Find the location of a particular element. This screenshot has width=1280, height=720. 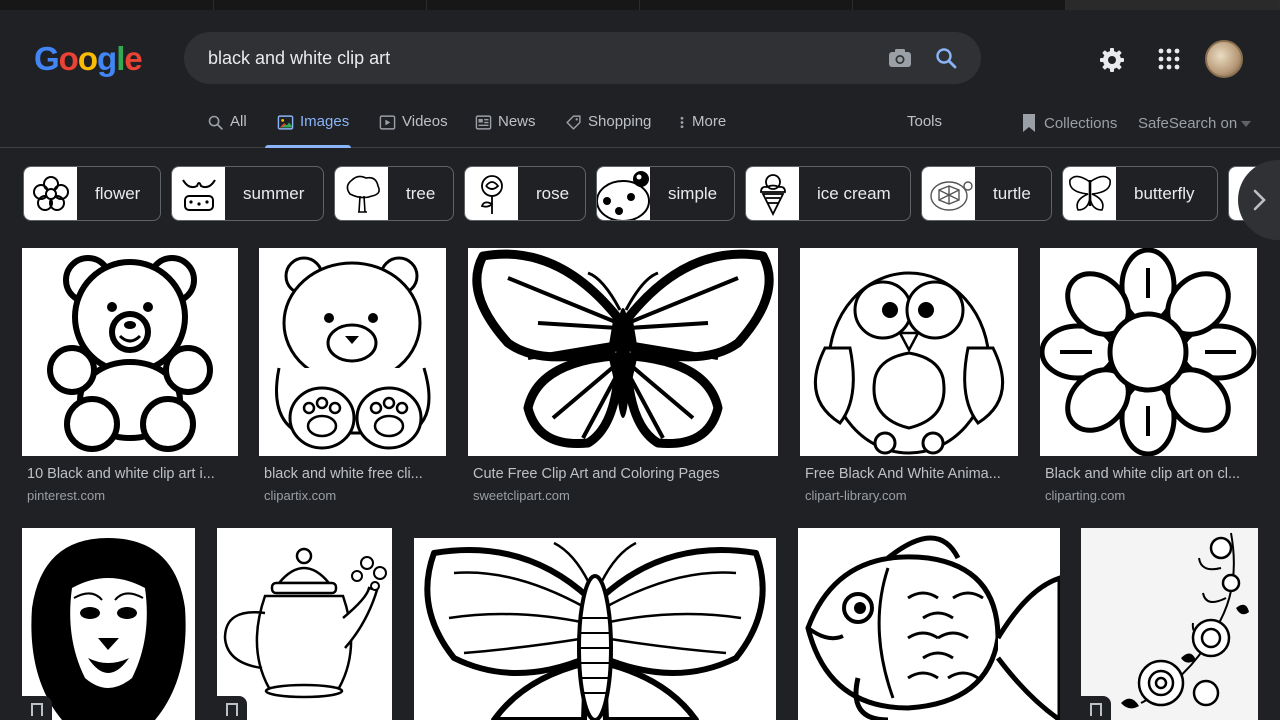

search-box is located at coordinates (582, 58).